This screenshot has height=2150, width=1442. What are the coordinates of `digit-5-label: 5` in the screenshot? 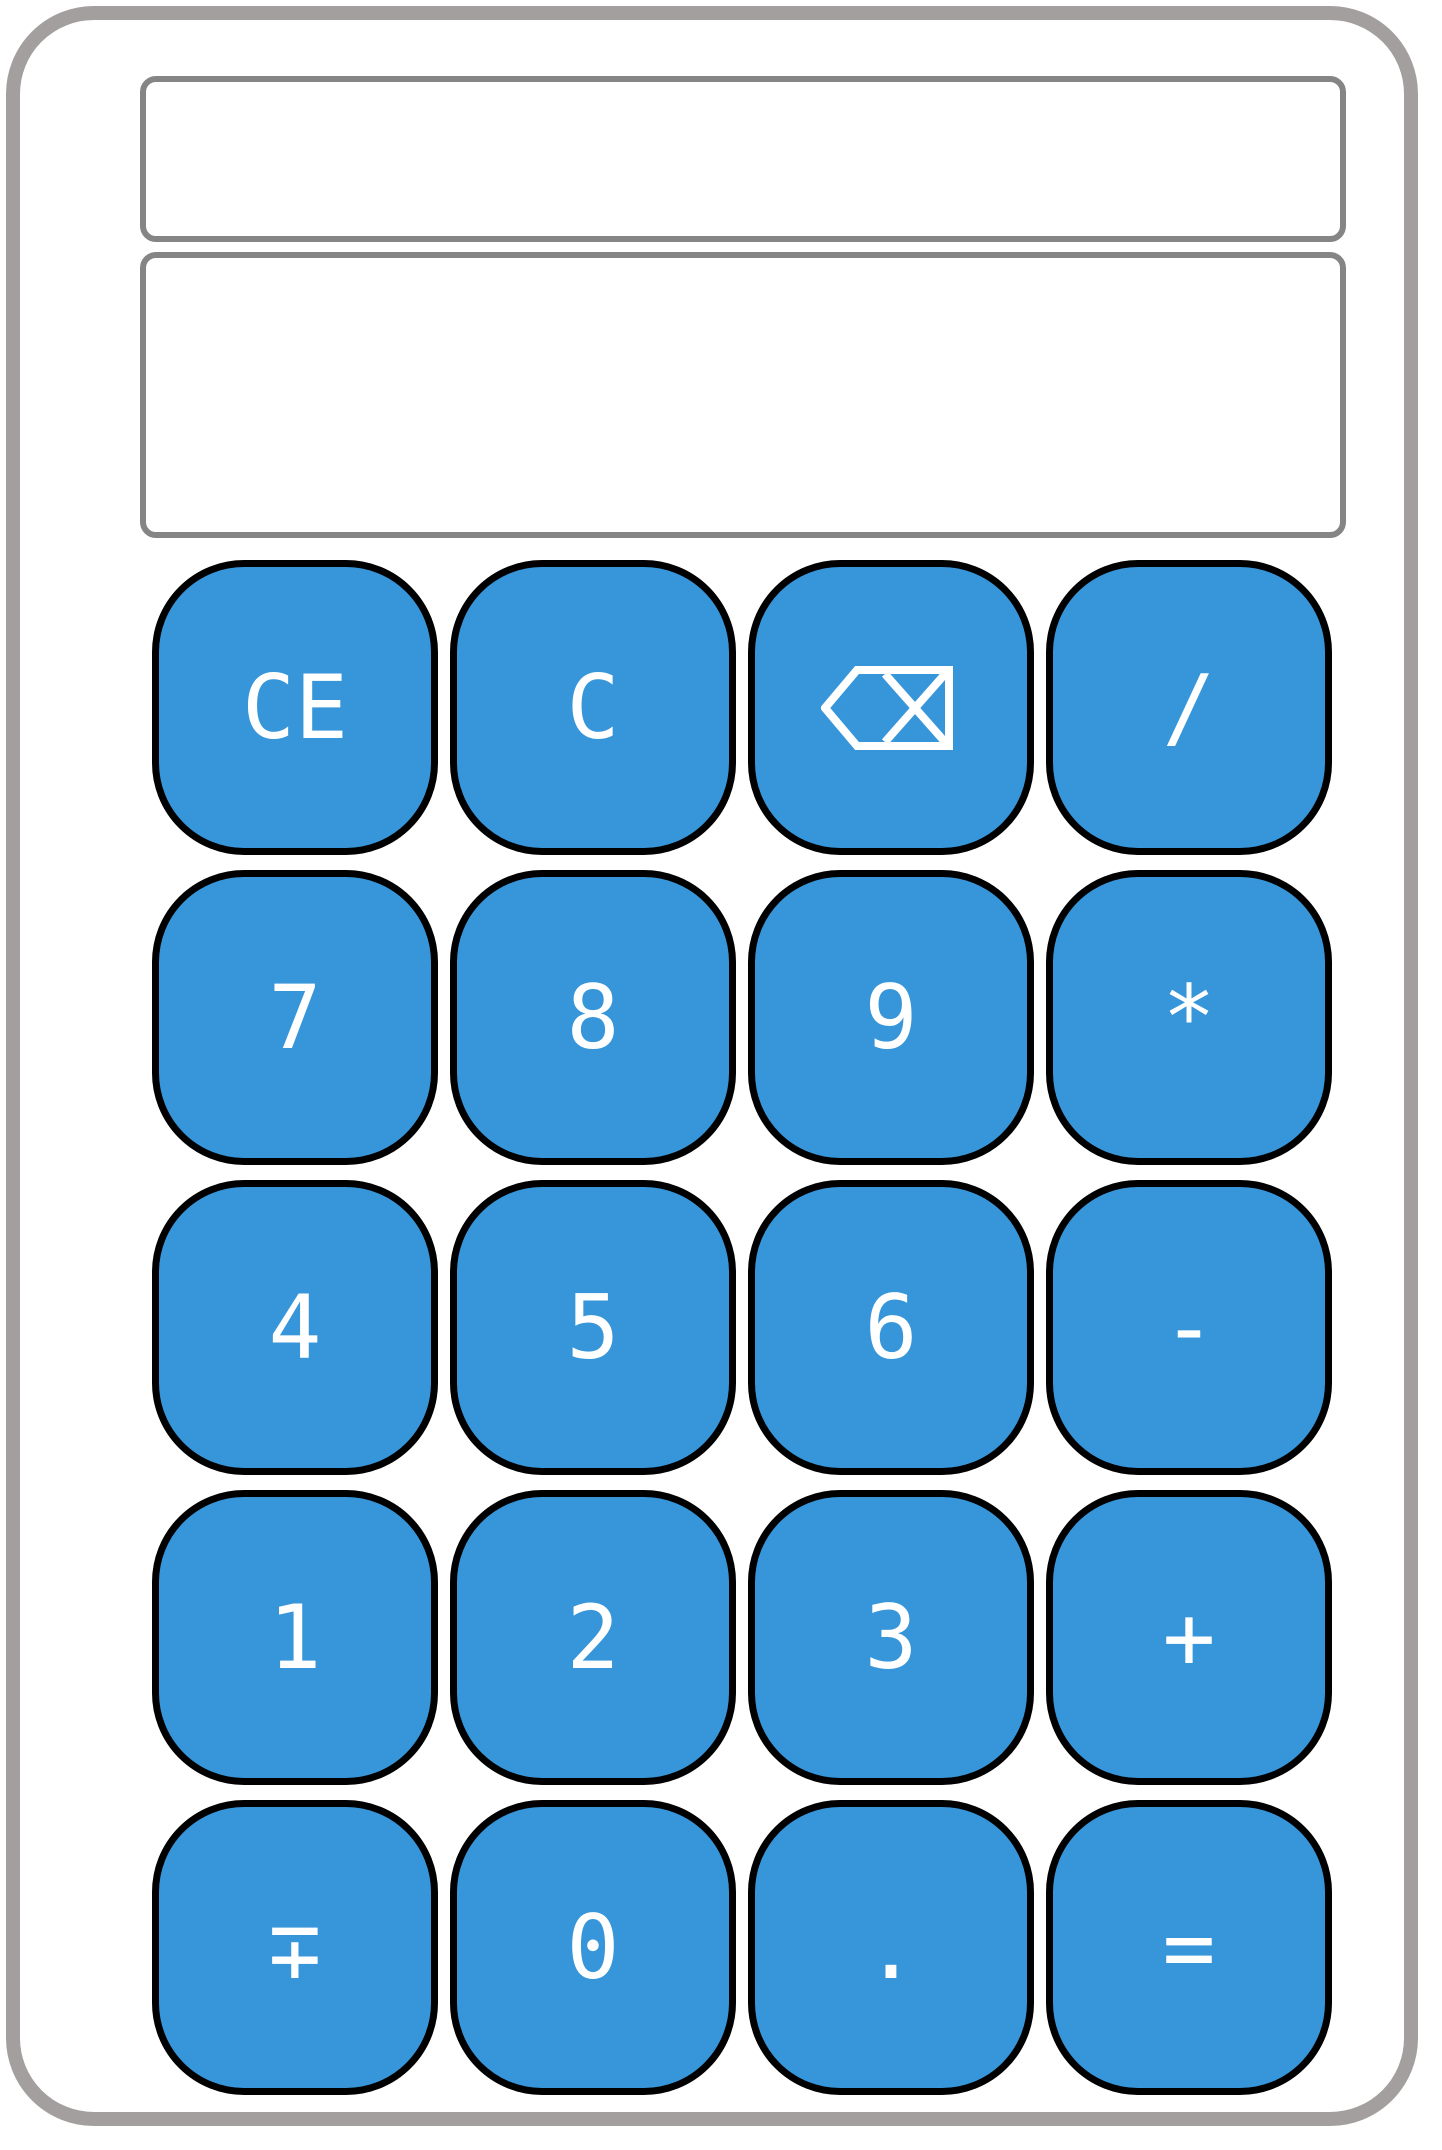 It's located at (593, 1327).